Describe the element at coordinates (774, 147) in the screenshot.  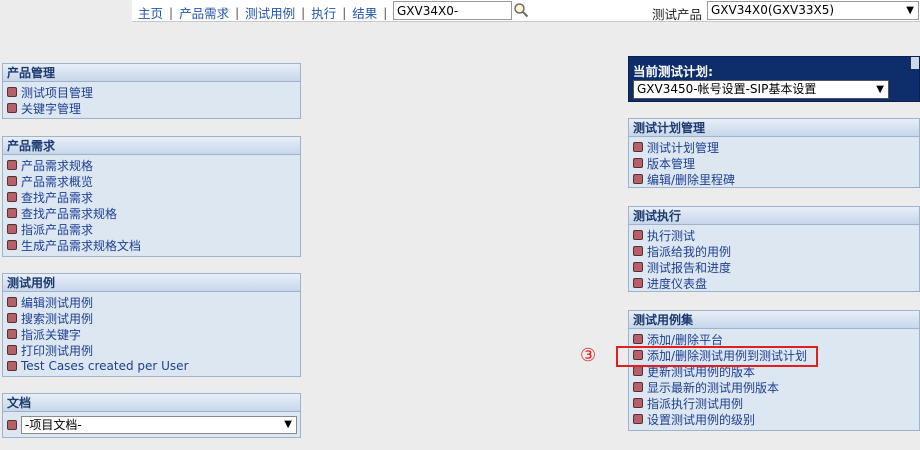
I see `list-item: 测试计划管理` at that location.